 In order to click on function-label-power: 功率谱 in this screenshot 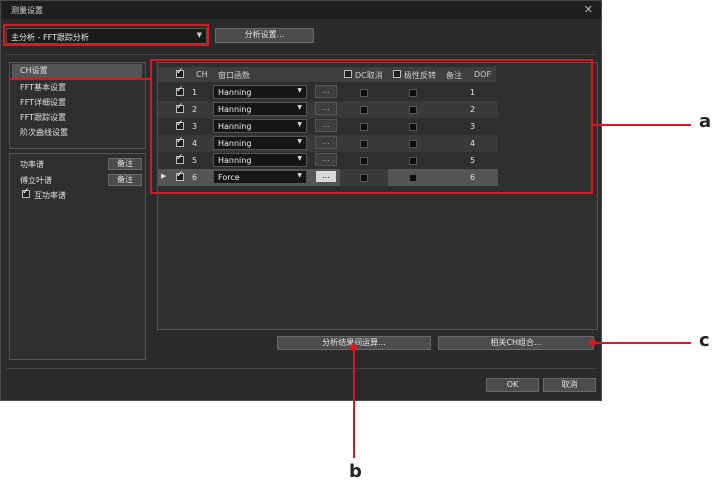, I will do `click(32, 164)`.